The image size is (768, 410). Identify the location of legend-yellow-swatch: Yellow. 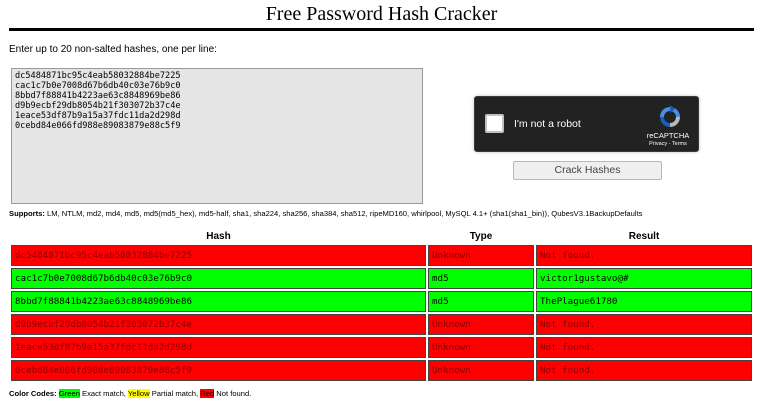
(138, 393).